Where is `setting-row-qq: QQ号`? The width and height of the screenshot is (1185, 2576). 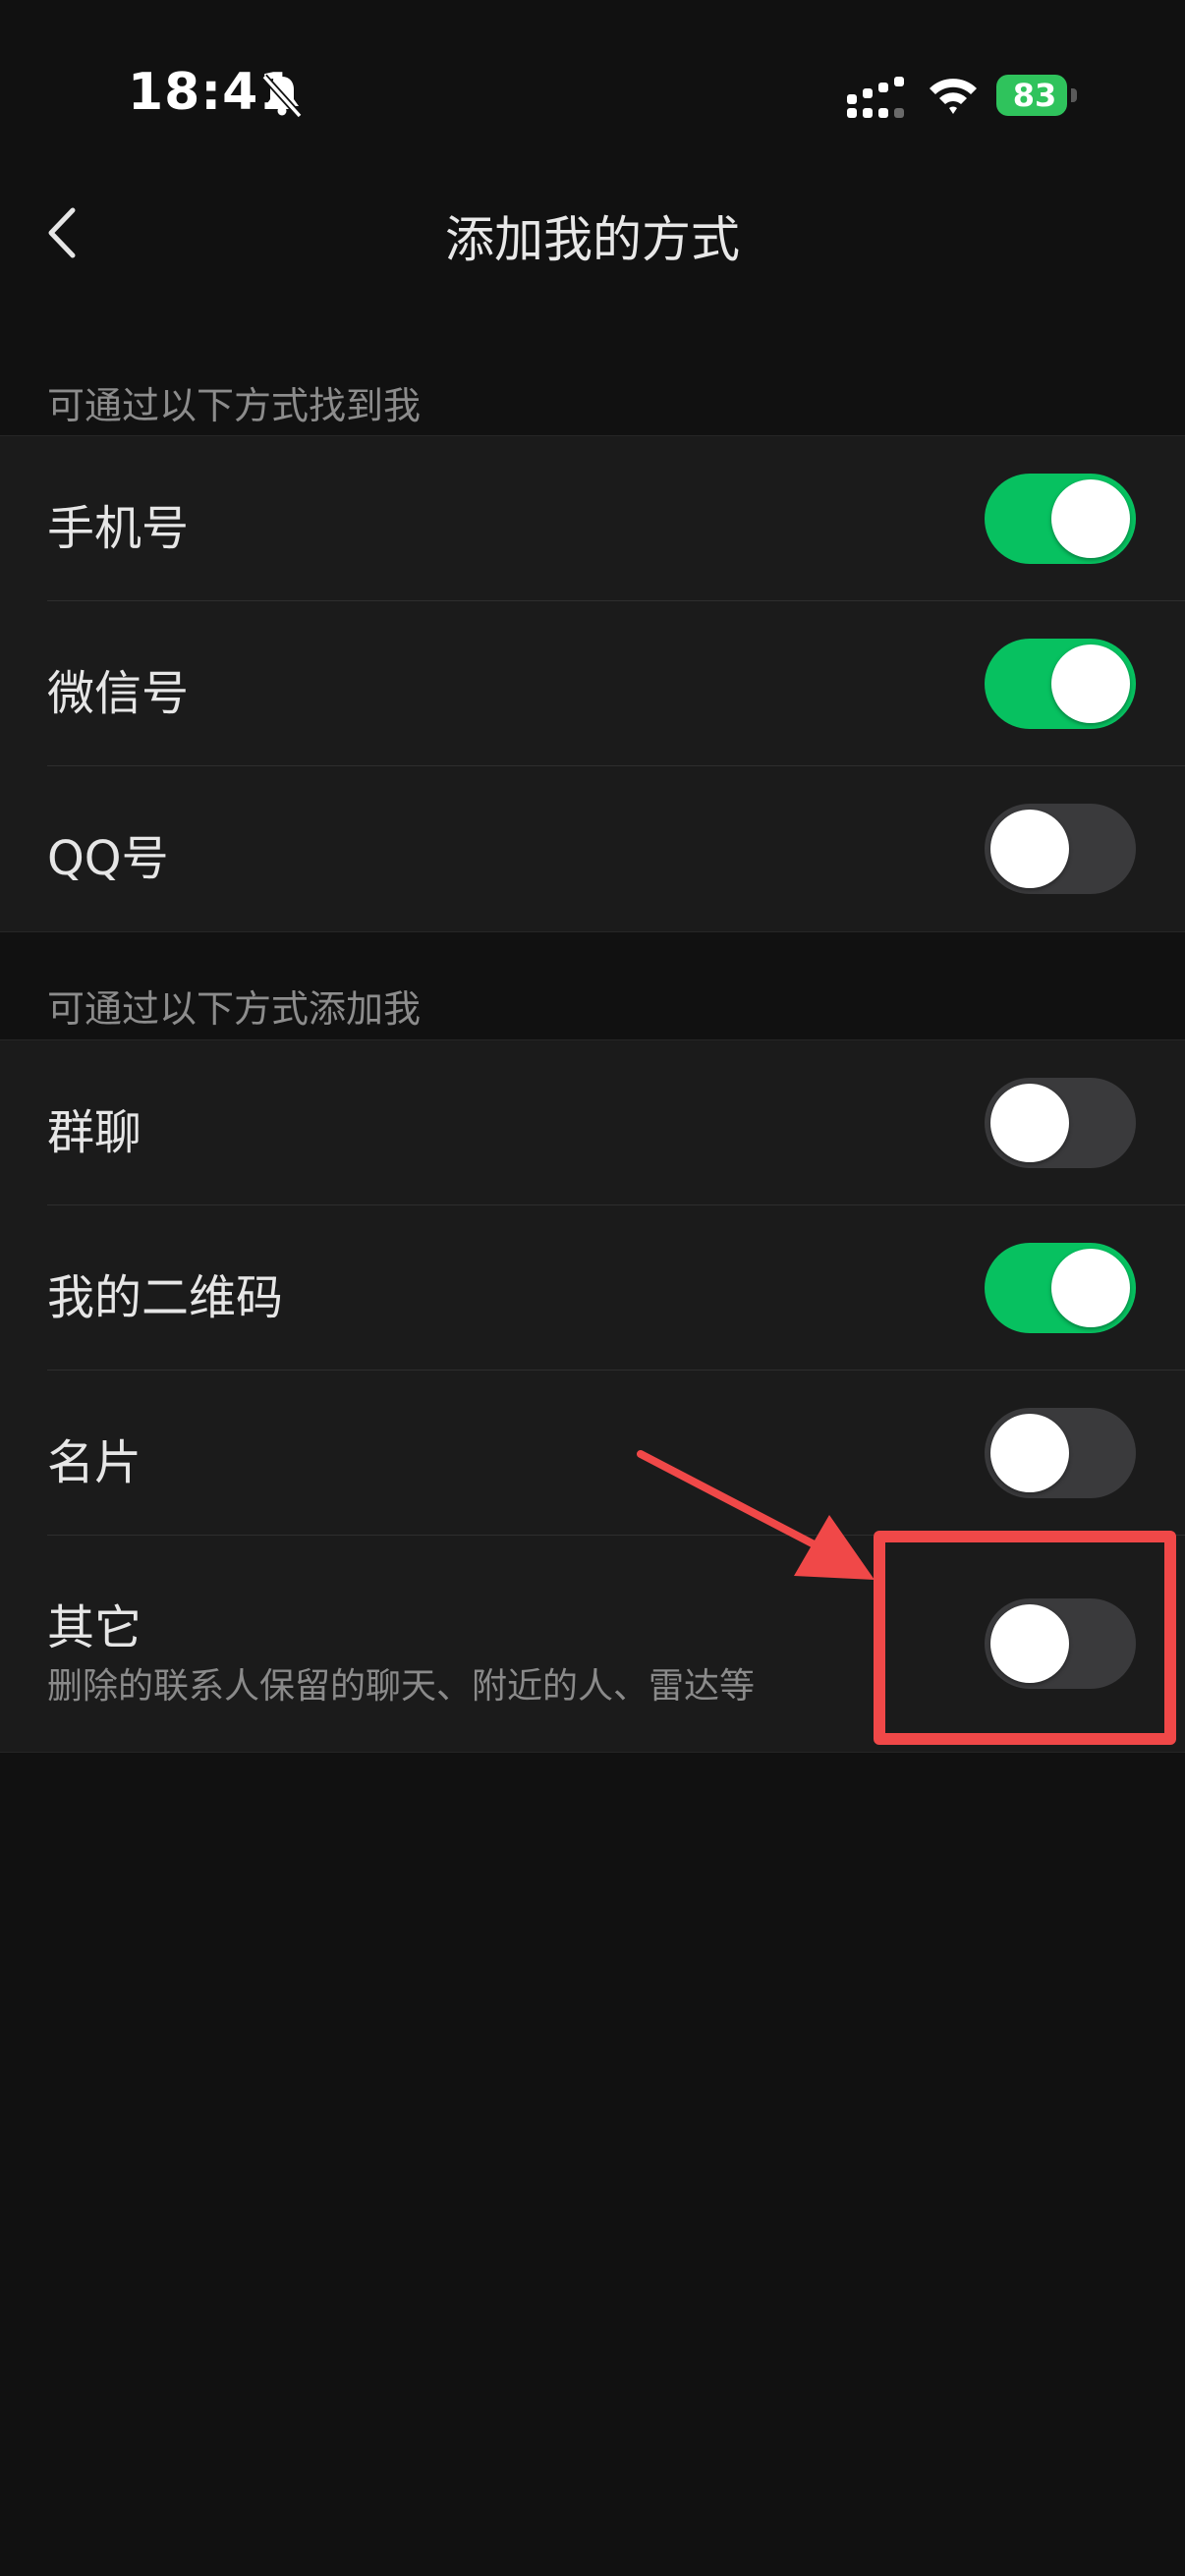
setting-row-qq: QQ号 is located at coordinates (592, 848).